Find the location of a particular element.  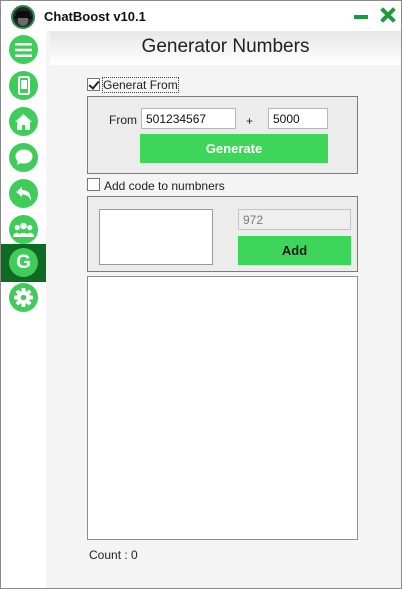

add-button: Add is located at coordinates (294, 250).